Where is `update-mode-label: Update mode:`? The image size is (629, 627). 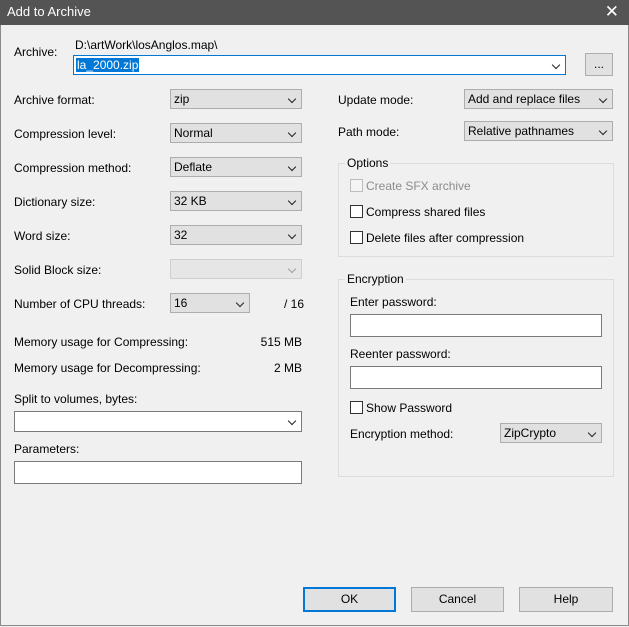 update-mode-label: Update mode: is located at coordinates (376, 100).